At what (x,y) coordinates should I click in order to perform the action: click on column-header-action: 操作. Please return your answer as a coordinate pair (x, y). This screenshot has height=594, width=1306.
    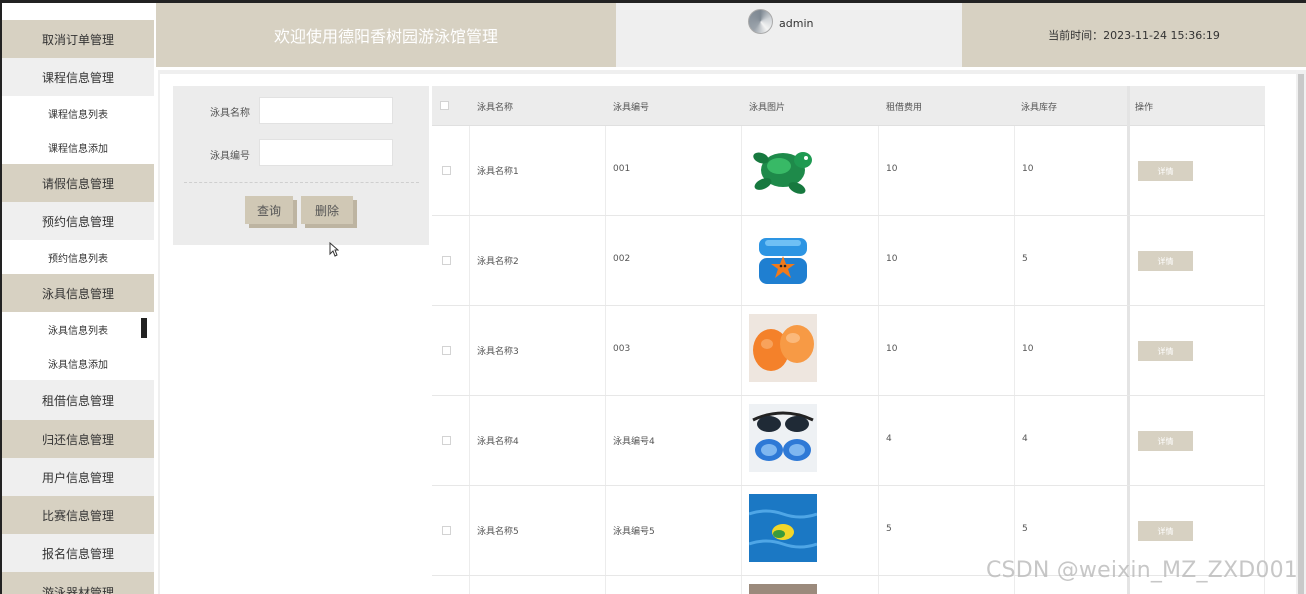
    Looking at the image, I should click on (1144, 107).